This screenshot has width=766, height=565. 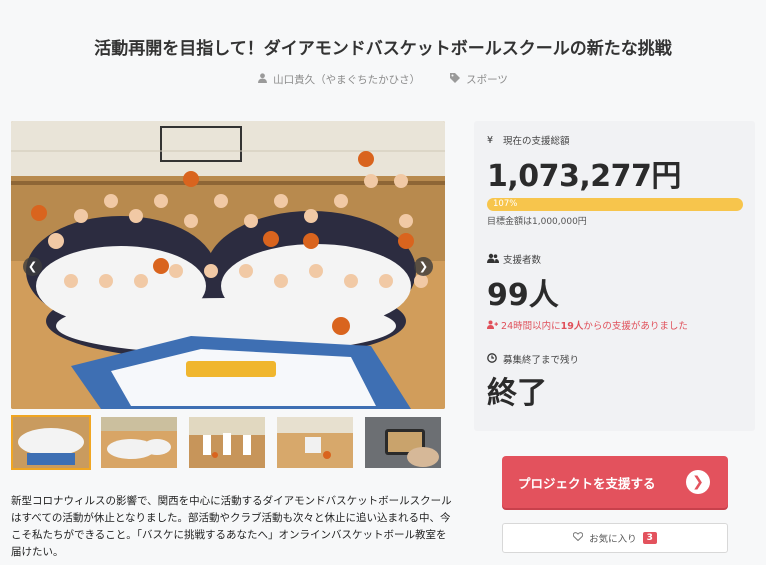 I want to click on author-name: 山口貴久（やまぐちたかひさ）, so click(x=347, y=80).